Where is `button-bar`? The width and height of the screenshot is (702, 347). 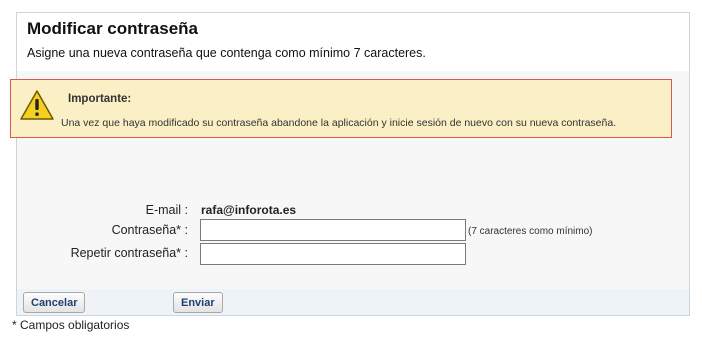
button-bar is located at coordinates (353, 302).